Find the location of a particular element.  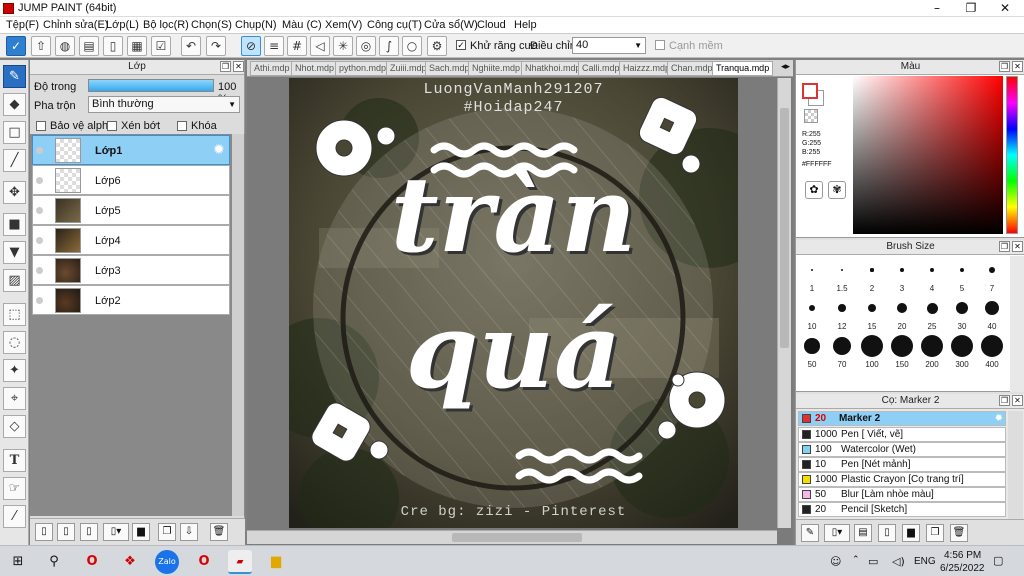

snap-vanish-icon: ◁ is located at coordinates (320, 46).